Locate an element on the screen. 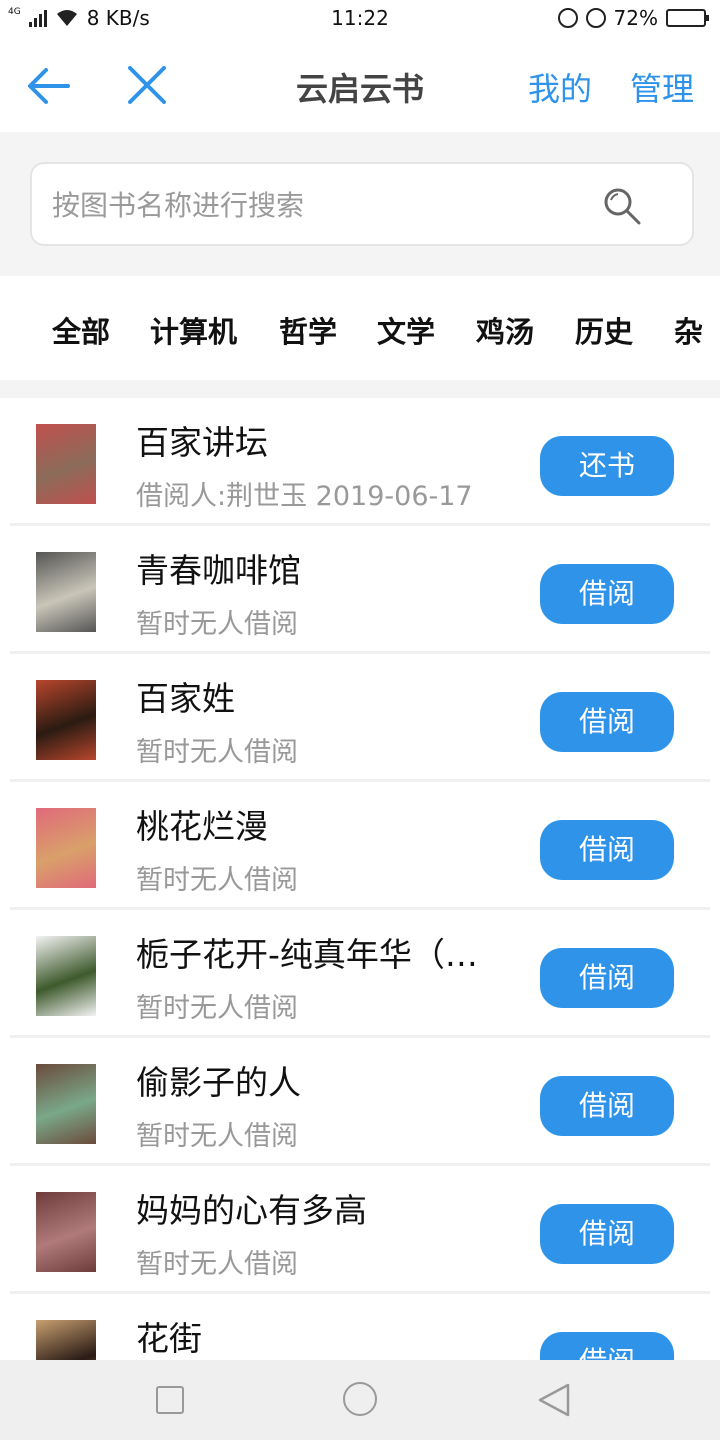  book-row: 花街 借阅 is located at coordinates (360, 1327).